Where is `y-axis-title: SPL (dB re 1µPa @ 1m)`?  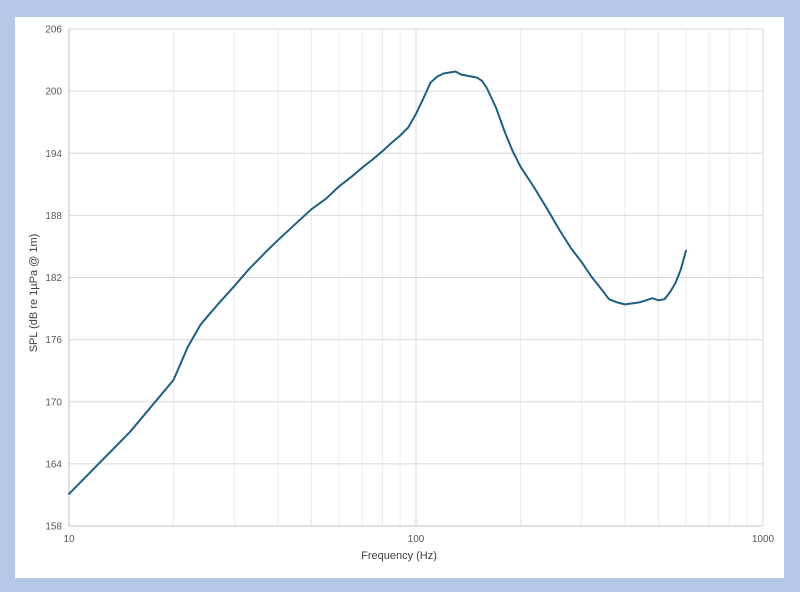 y-axis-title: SPL (dB re 1µPa @ 1m) is located at coordinates (34, 293).